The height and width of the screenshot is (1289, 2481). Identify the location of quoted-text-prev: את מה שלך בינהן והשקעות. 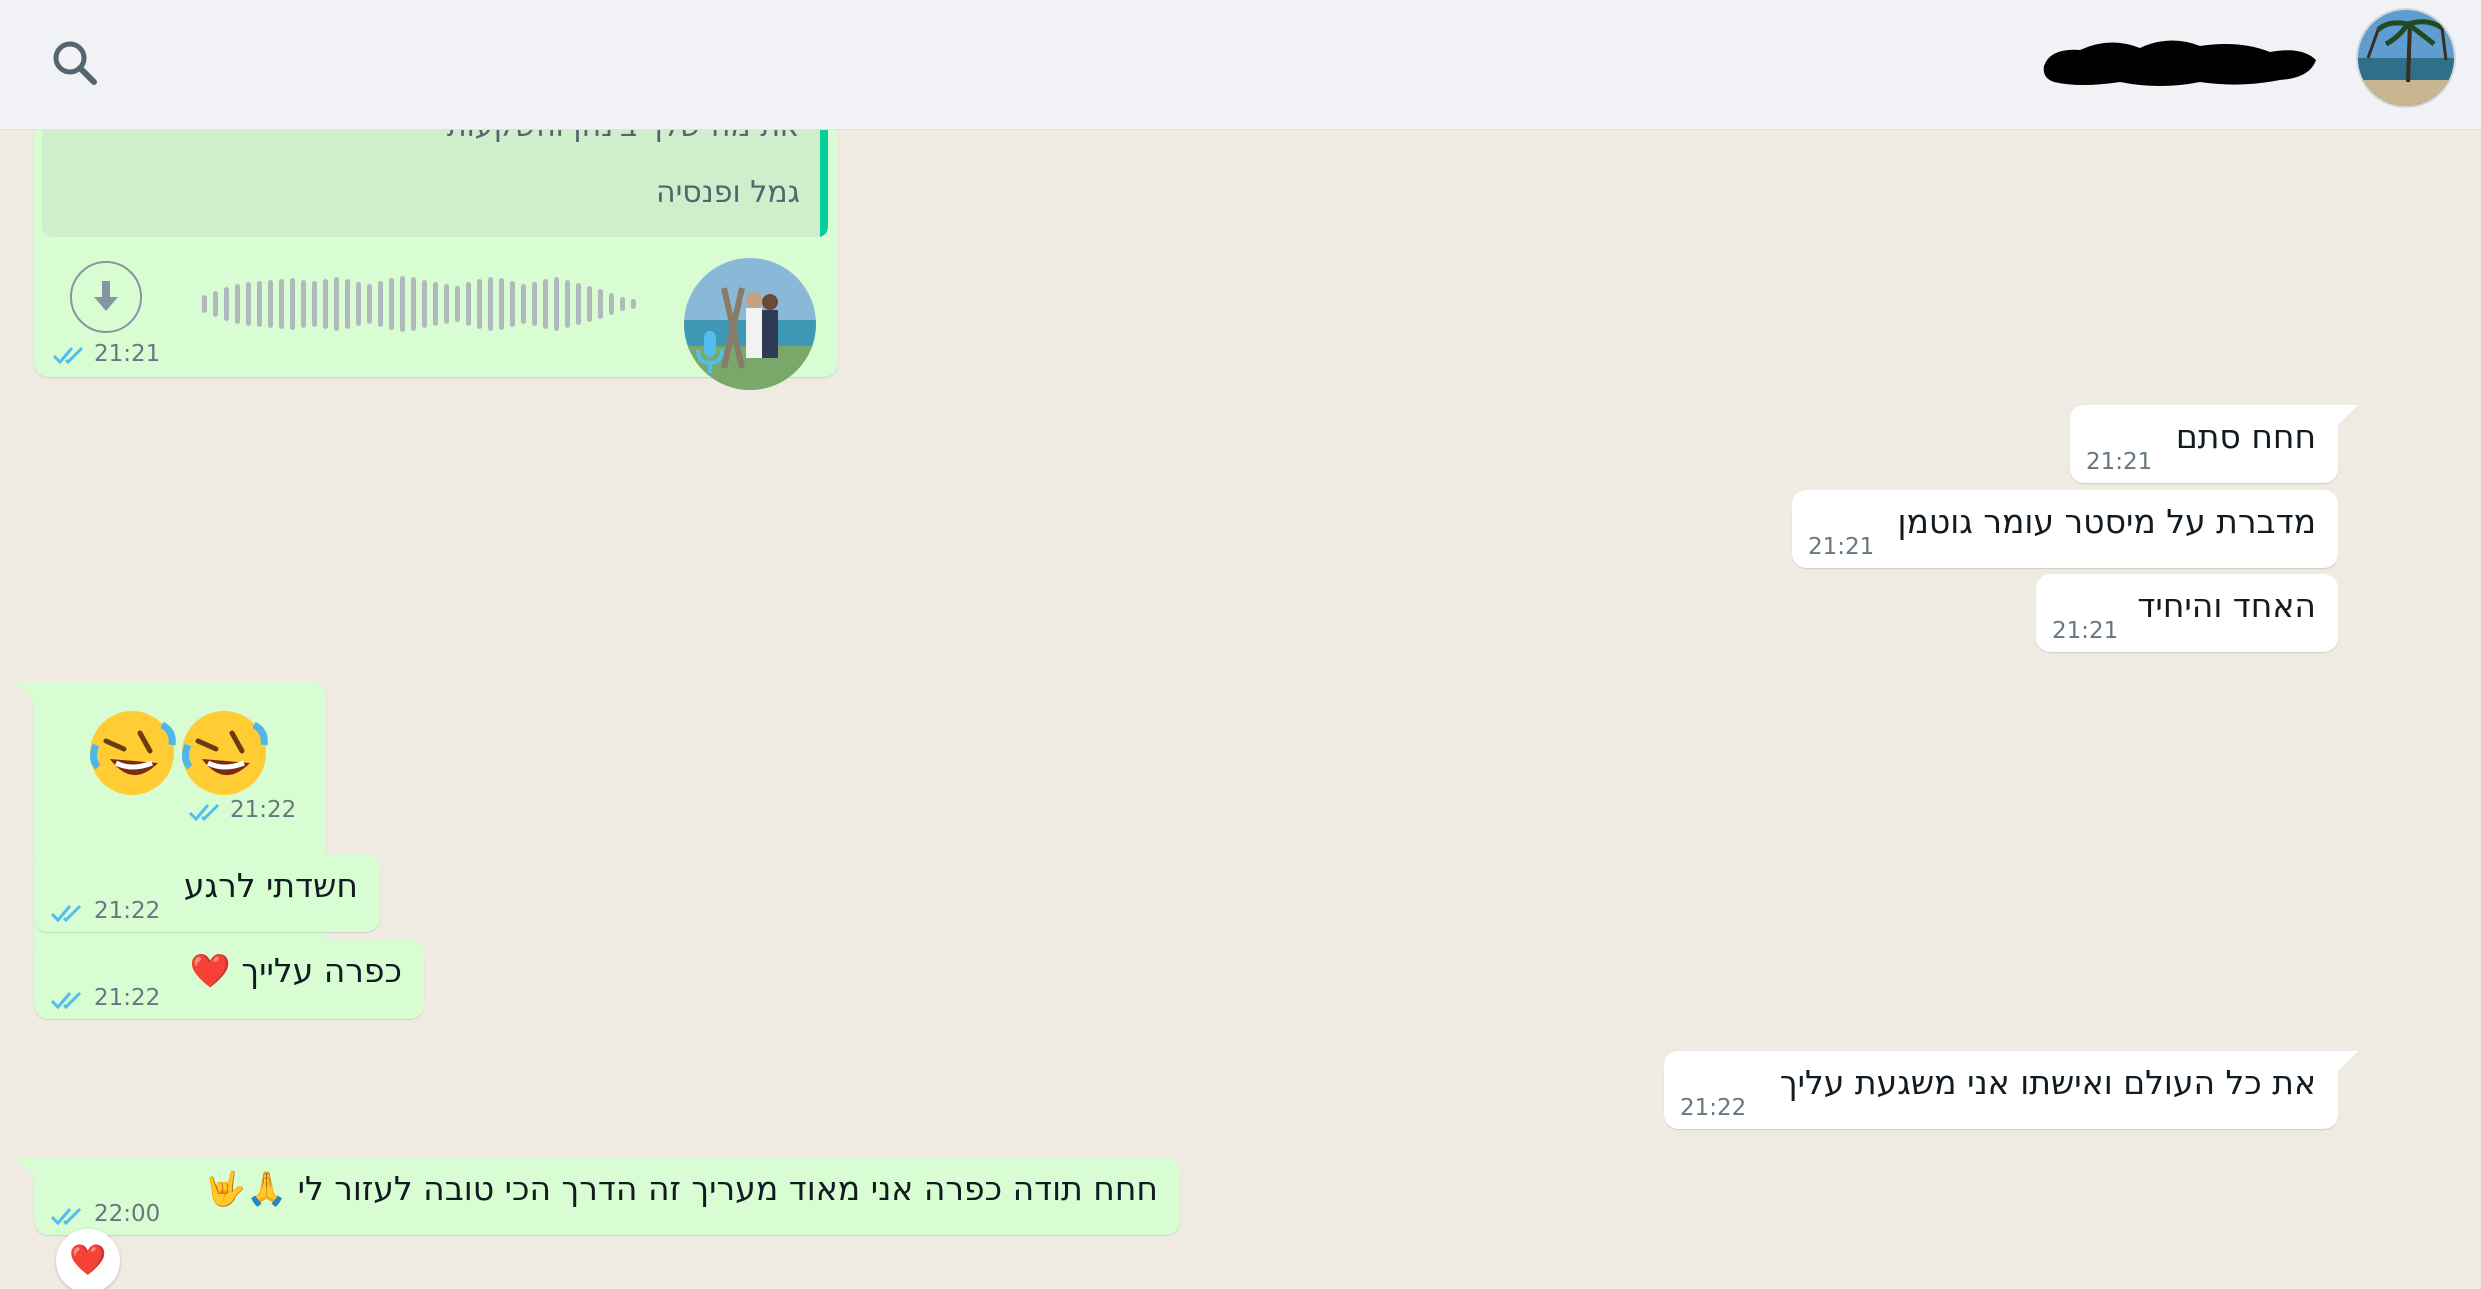
(623, 136).